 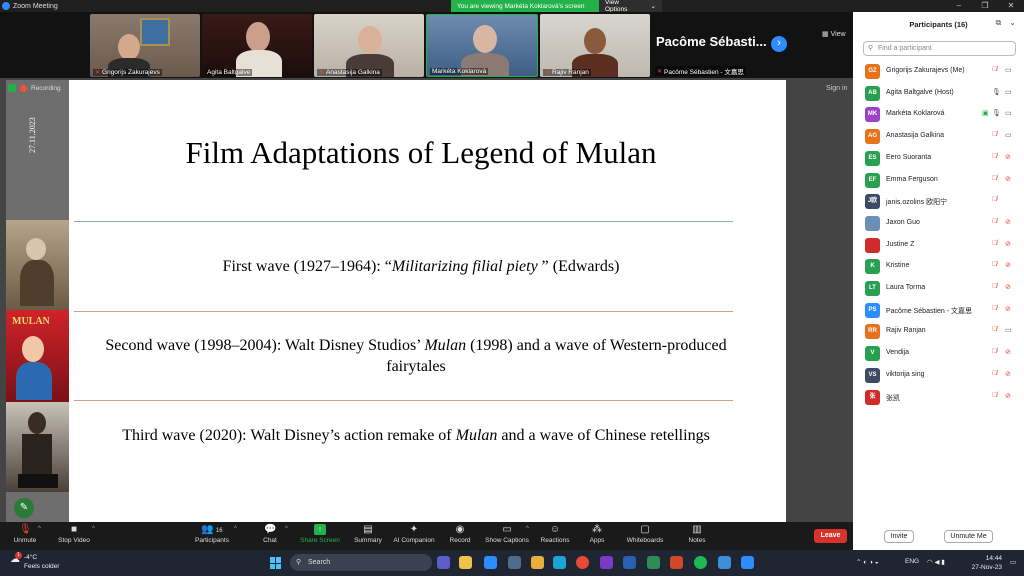 What do you see at coordinates (629, 562) in the screenshot?
I see `word-icon` at bounding box center [629, 562].